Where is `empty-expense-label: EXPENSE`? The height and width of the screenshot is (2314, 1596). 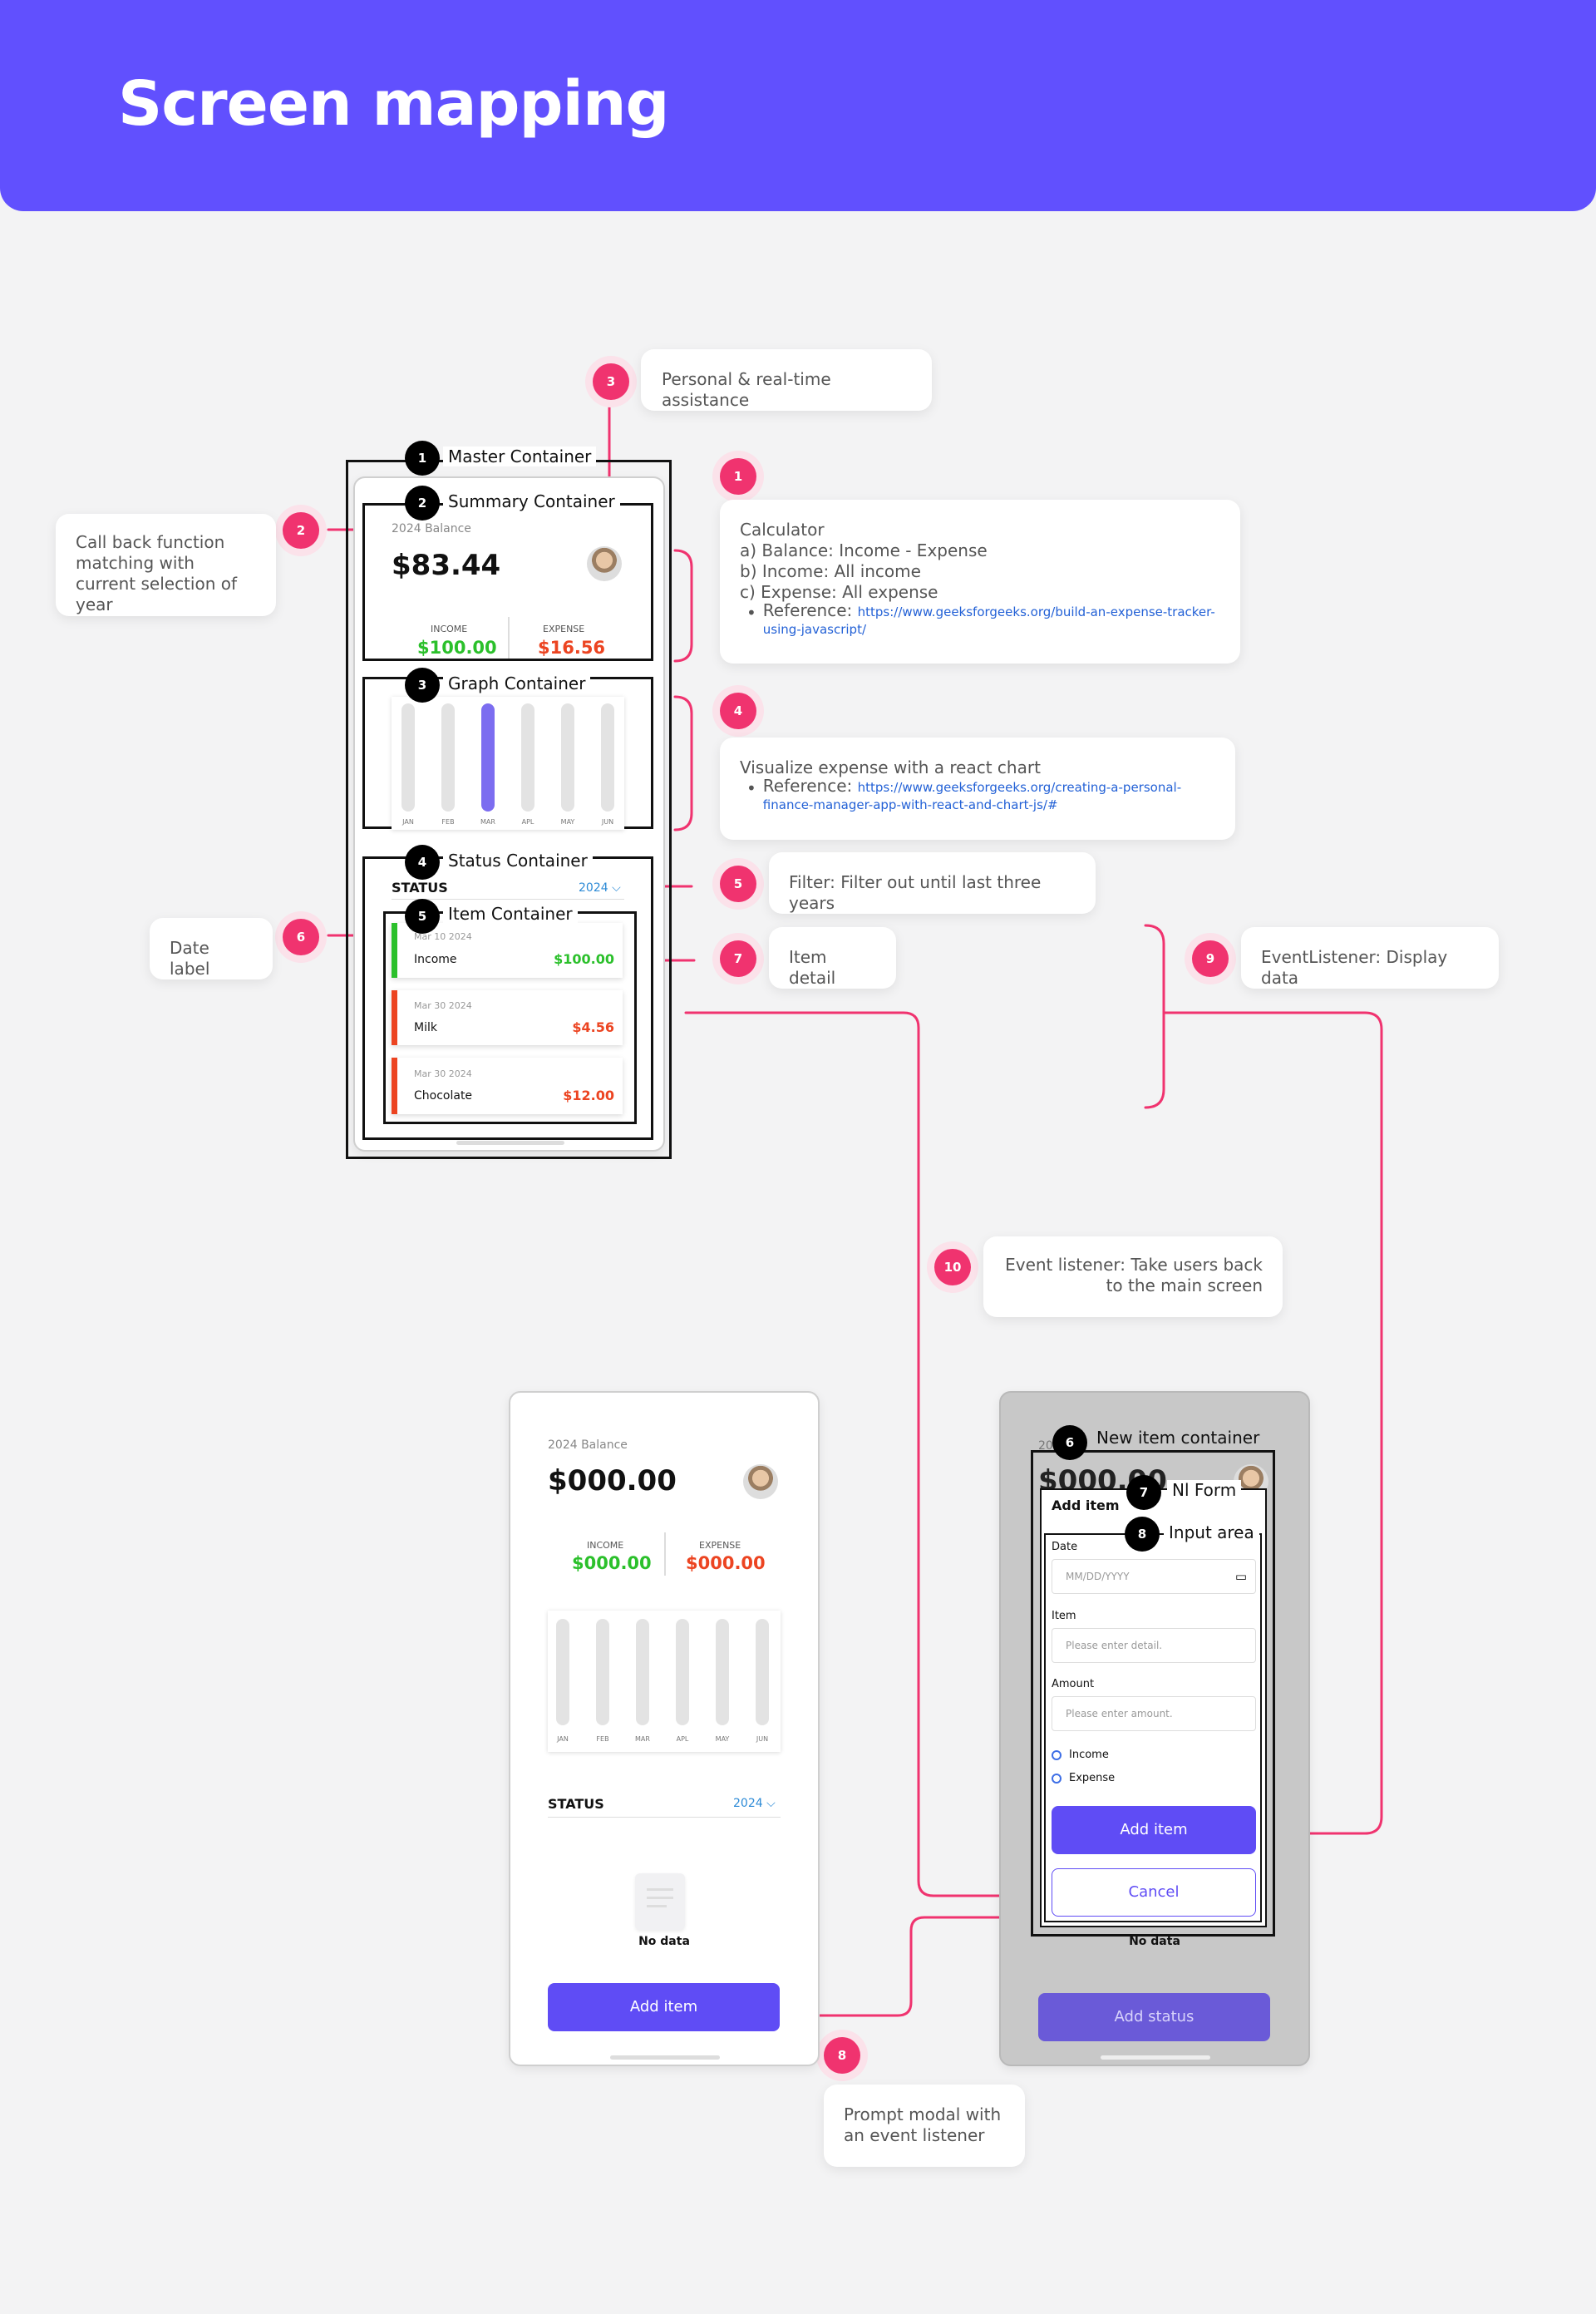 empty-expense-label: EXPENSE is located at coordinates (720, 1546).